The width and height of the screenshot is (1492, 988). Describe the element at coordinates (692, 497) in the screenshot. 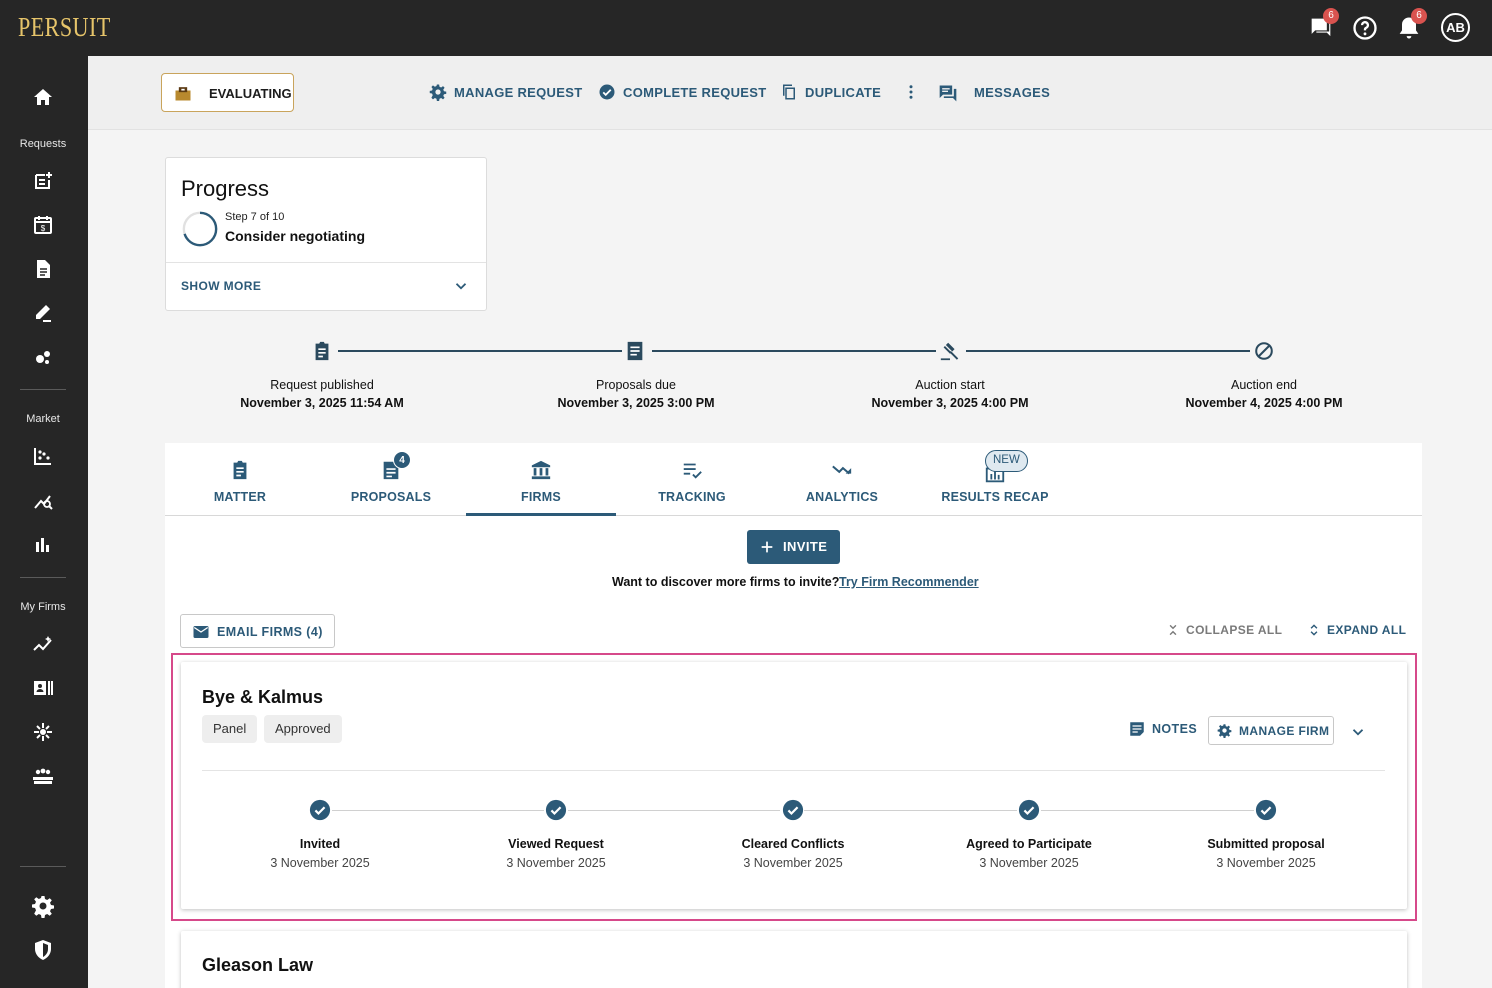

I see `tab-tracking-label: TRACKING` at that location.